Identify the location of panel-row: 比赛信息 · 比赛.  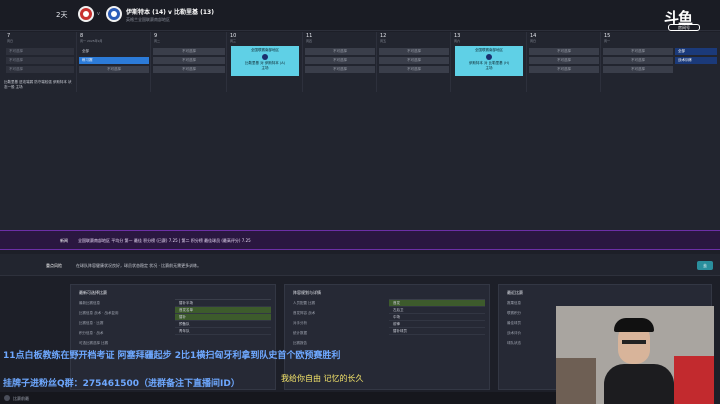
(91, 323).